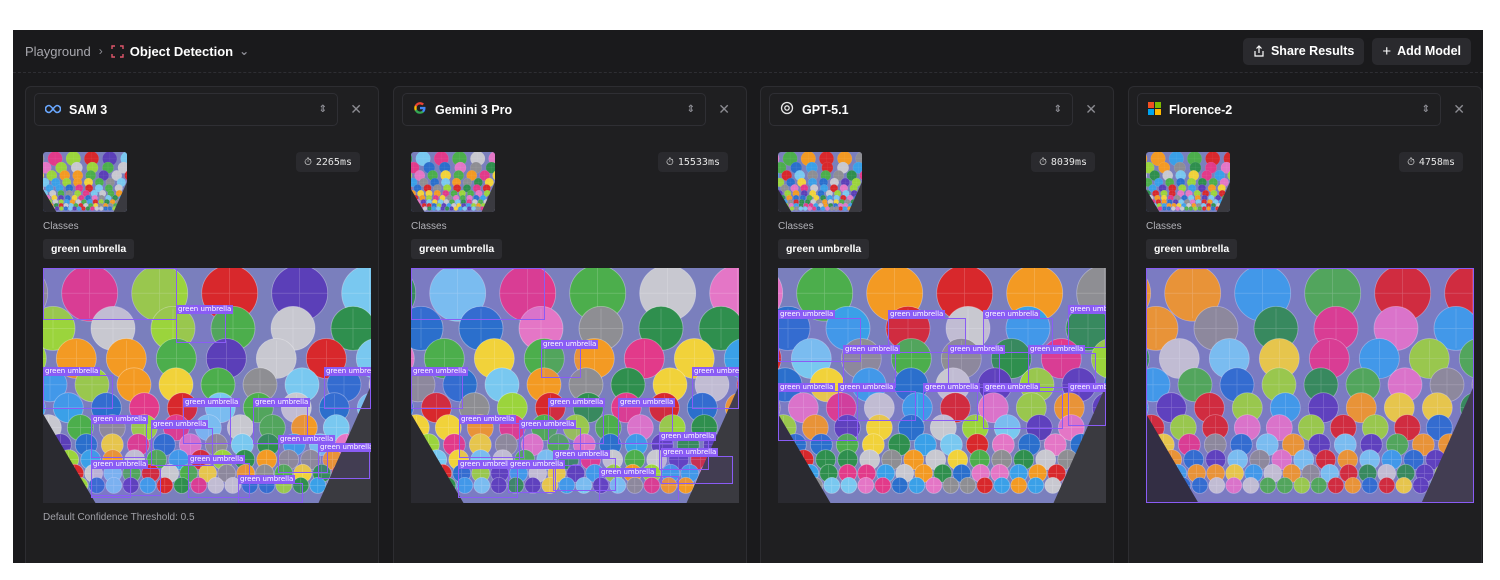  I want to click on infinity-icon, so click(53, 110).